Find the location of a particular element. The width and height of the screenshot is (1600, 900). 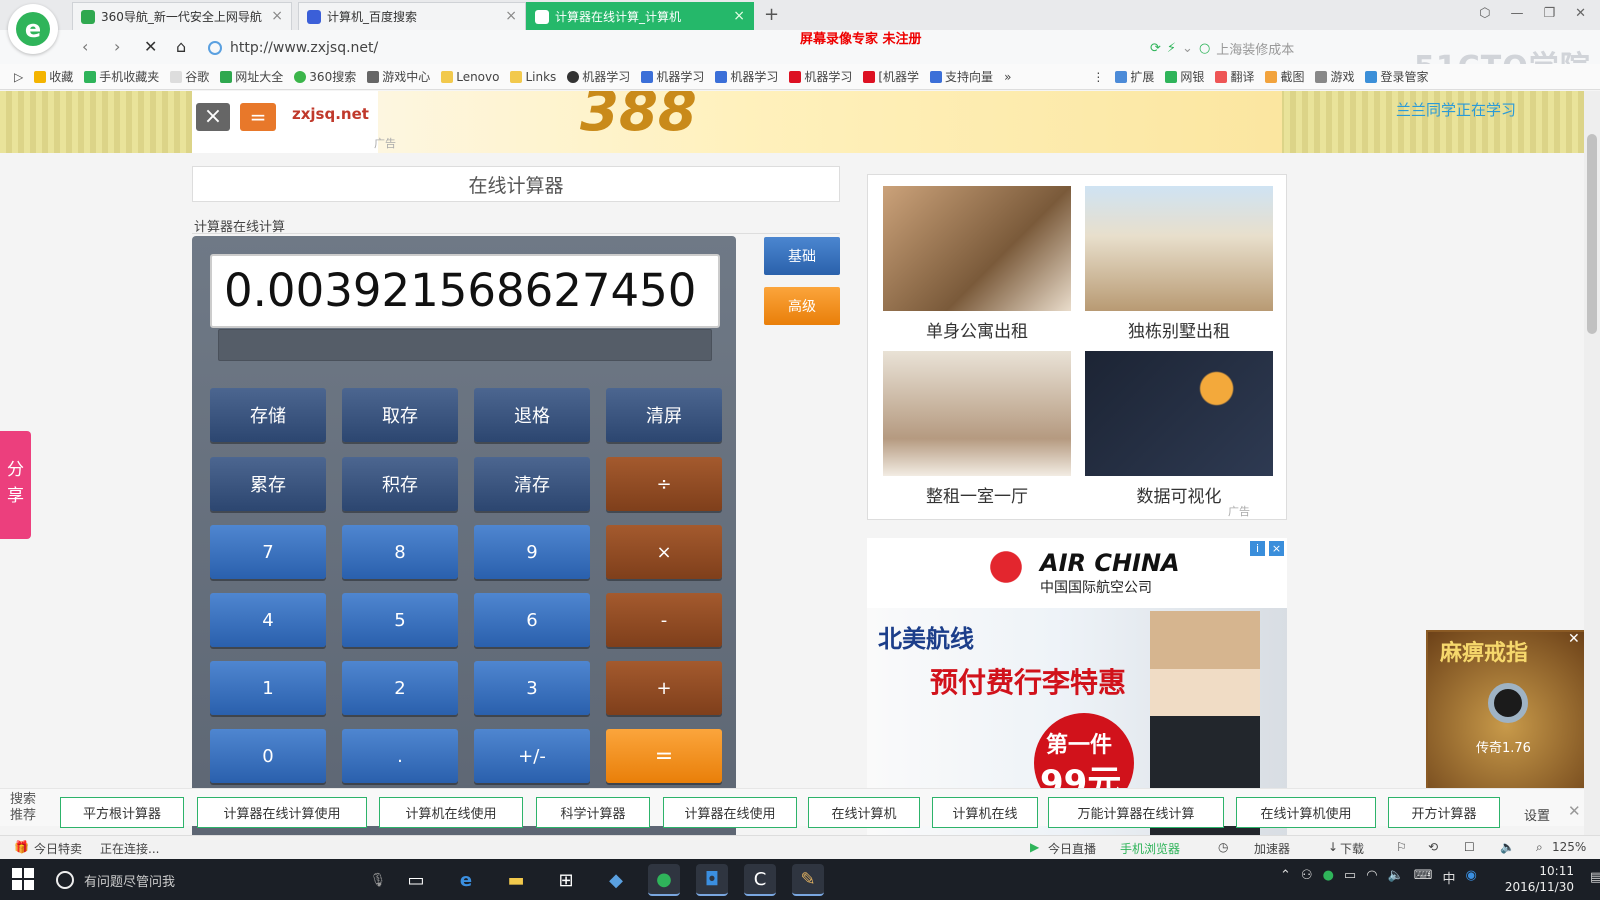

search-recommend-item: 计算机在线 is located at coordinates (985, 812).